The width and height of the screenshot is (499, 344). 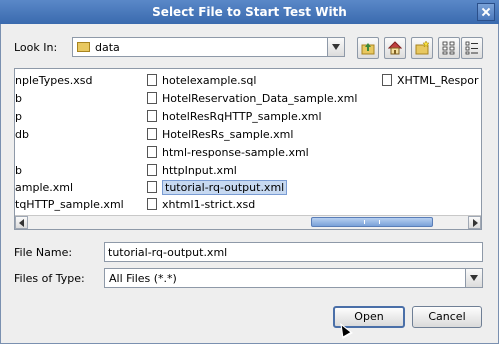 What do you see at coordinates (234, 116) in the screenshot?
I see `list-item: hotelResRqHTTP_sample.xml` at bounding box center [234, 116].